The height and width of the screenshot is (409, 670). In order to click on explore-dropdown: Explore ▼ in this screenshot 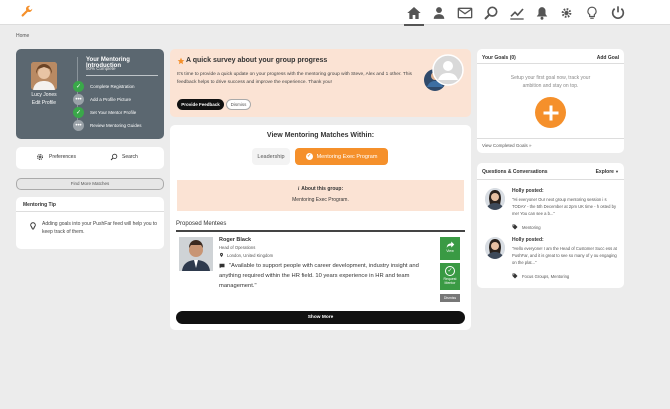, I will do `click(607, 172)`.